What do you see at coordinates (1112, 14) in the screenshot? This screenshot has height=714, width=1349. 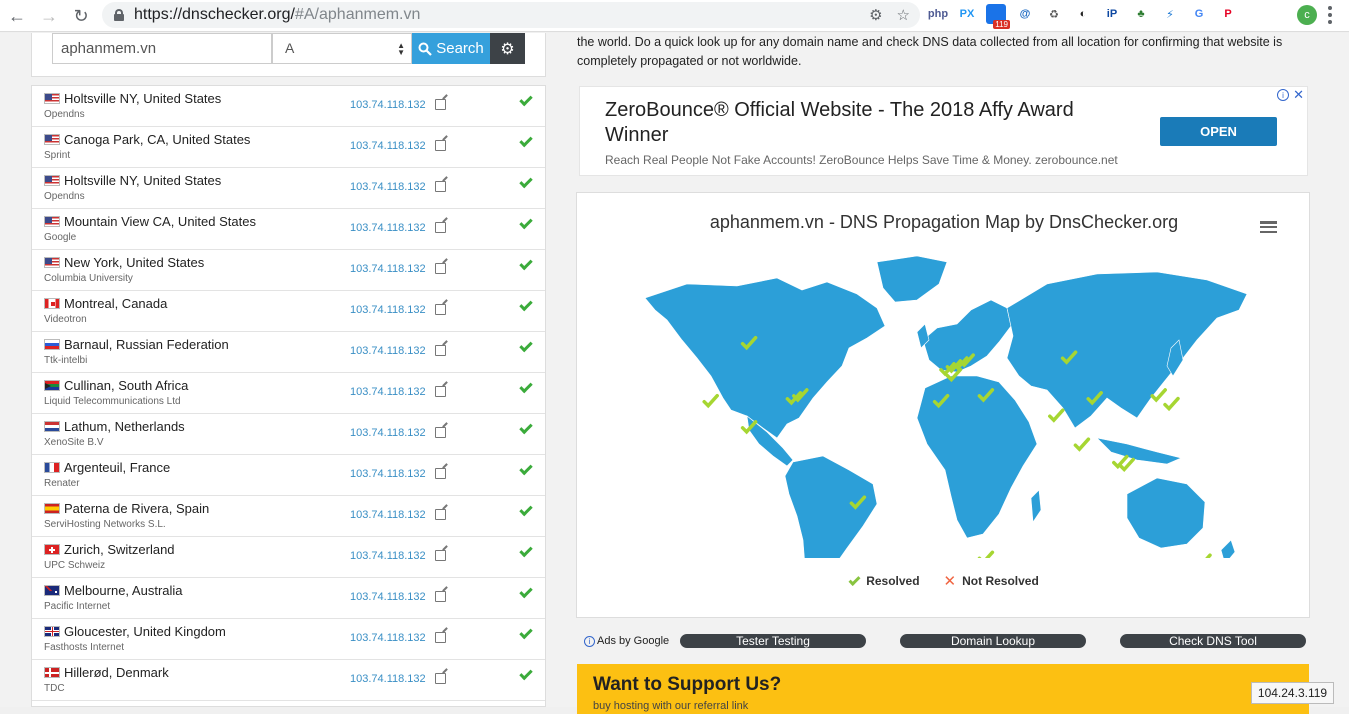 I see `extension-icon: iP` at bounding box center [1112, 14].